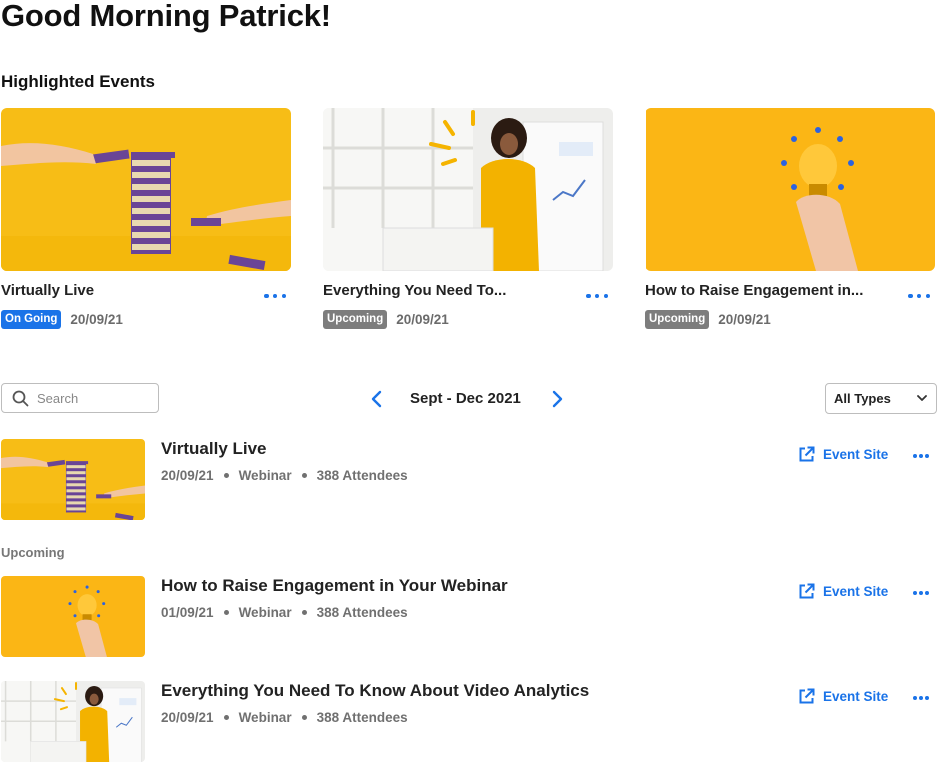 This screenshot has height=762, width=937. What do you see at coordinates (47, 290) in the screenshot?
I see `card-title: Virtually Live` at bounding box center [47, 290].